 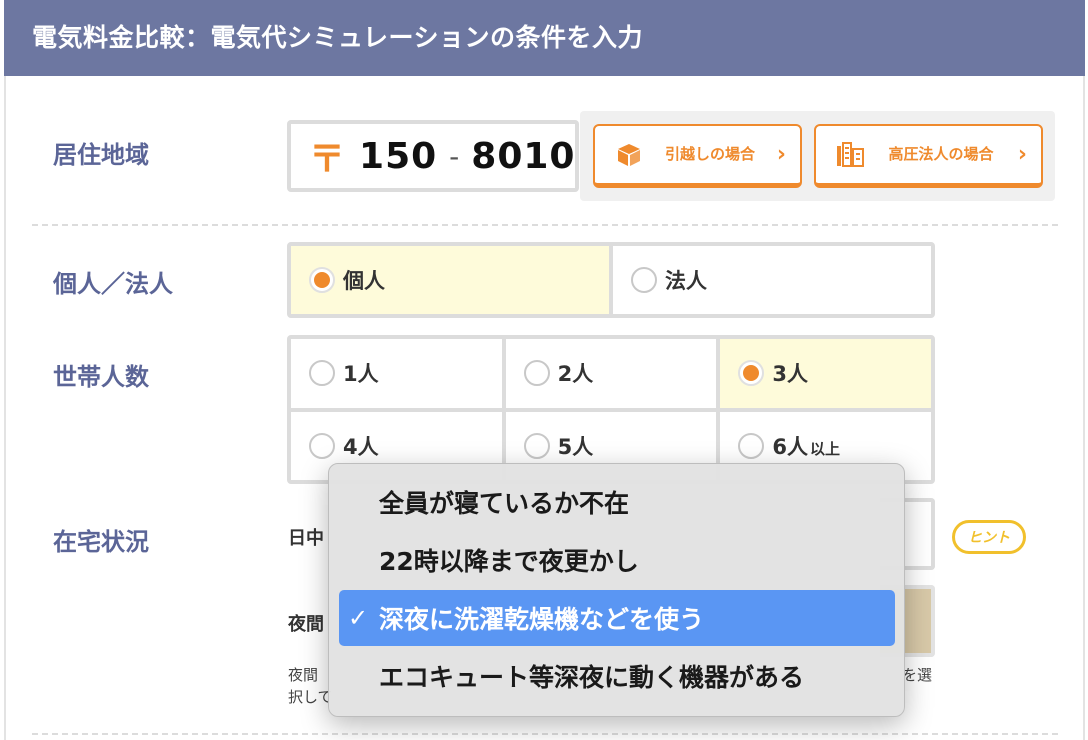 I want to click on option-3-people: 3人, so click(x=825, y=373).